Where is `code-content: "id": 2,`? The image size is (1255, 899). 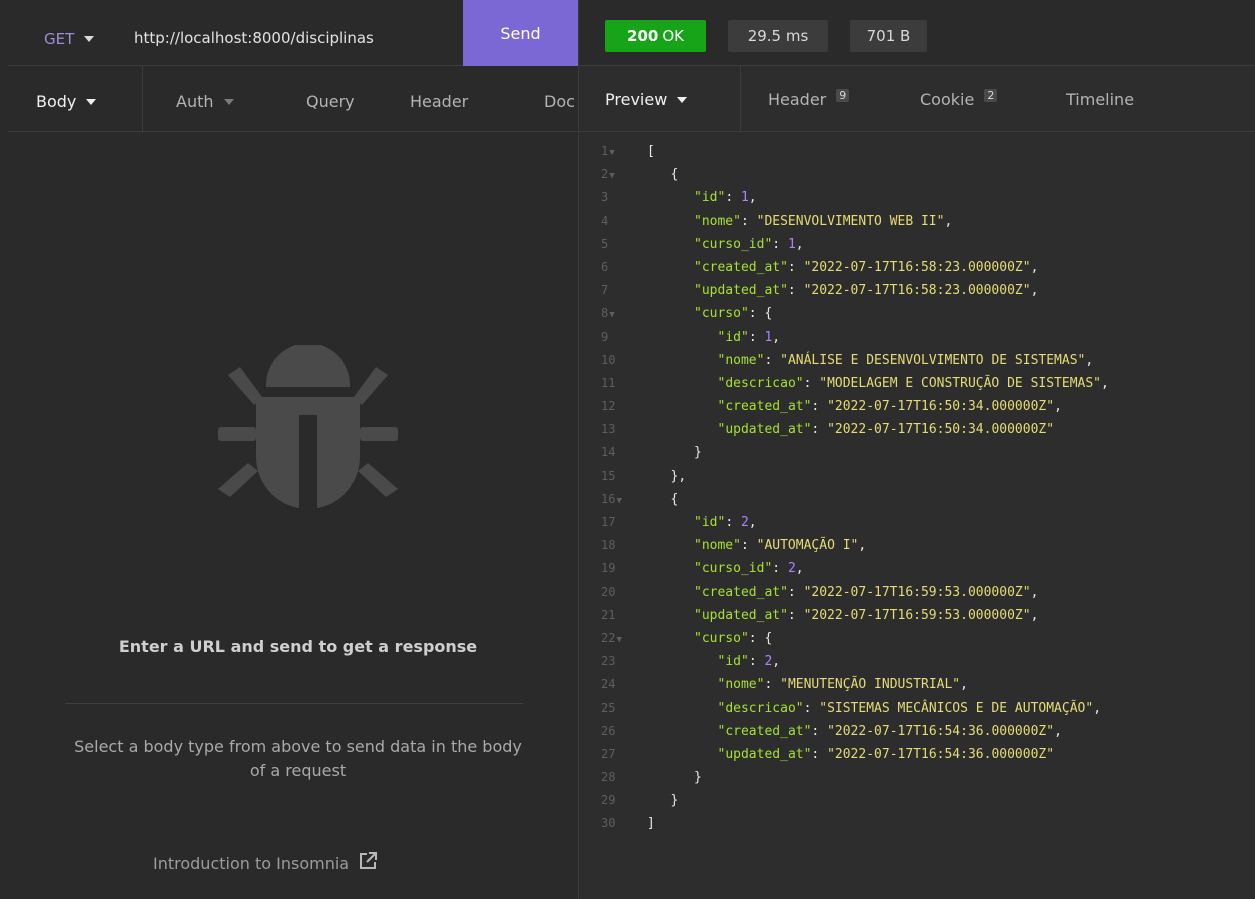
code-content: "id": 2, is located at coordinates (749, 661).